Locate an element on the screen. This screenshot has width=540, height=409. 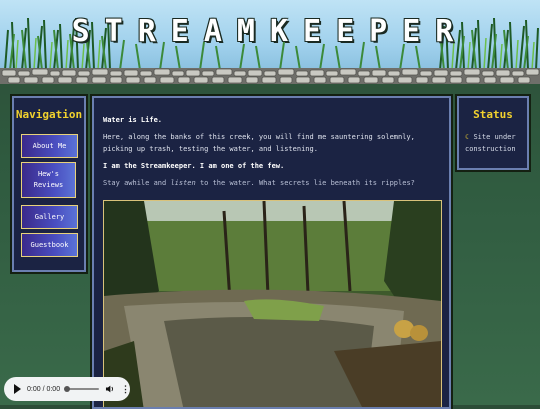
site-title: STREAMKEEPER is located at coordinates (270, 31).